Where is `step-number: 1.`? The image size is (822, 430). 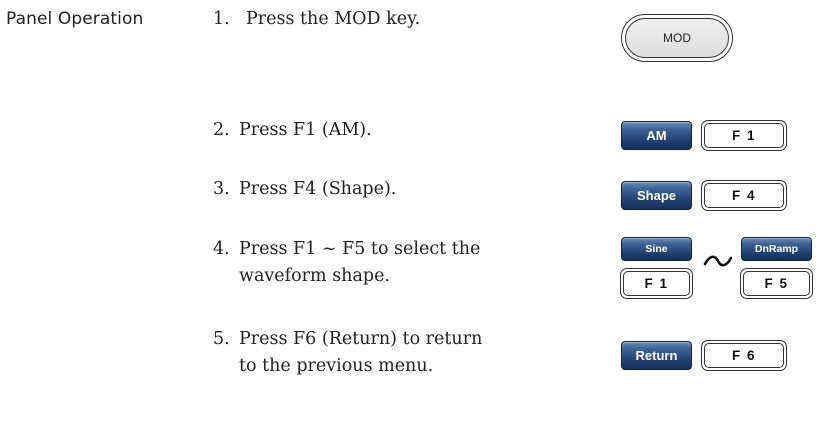 step-number: 1. is located at coordinates (221, 19).